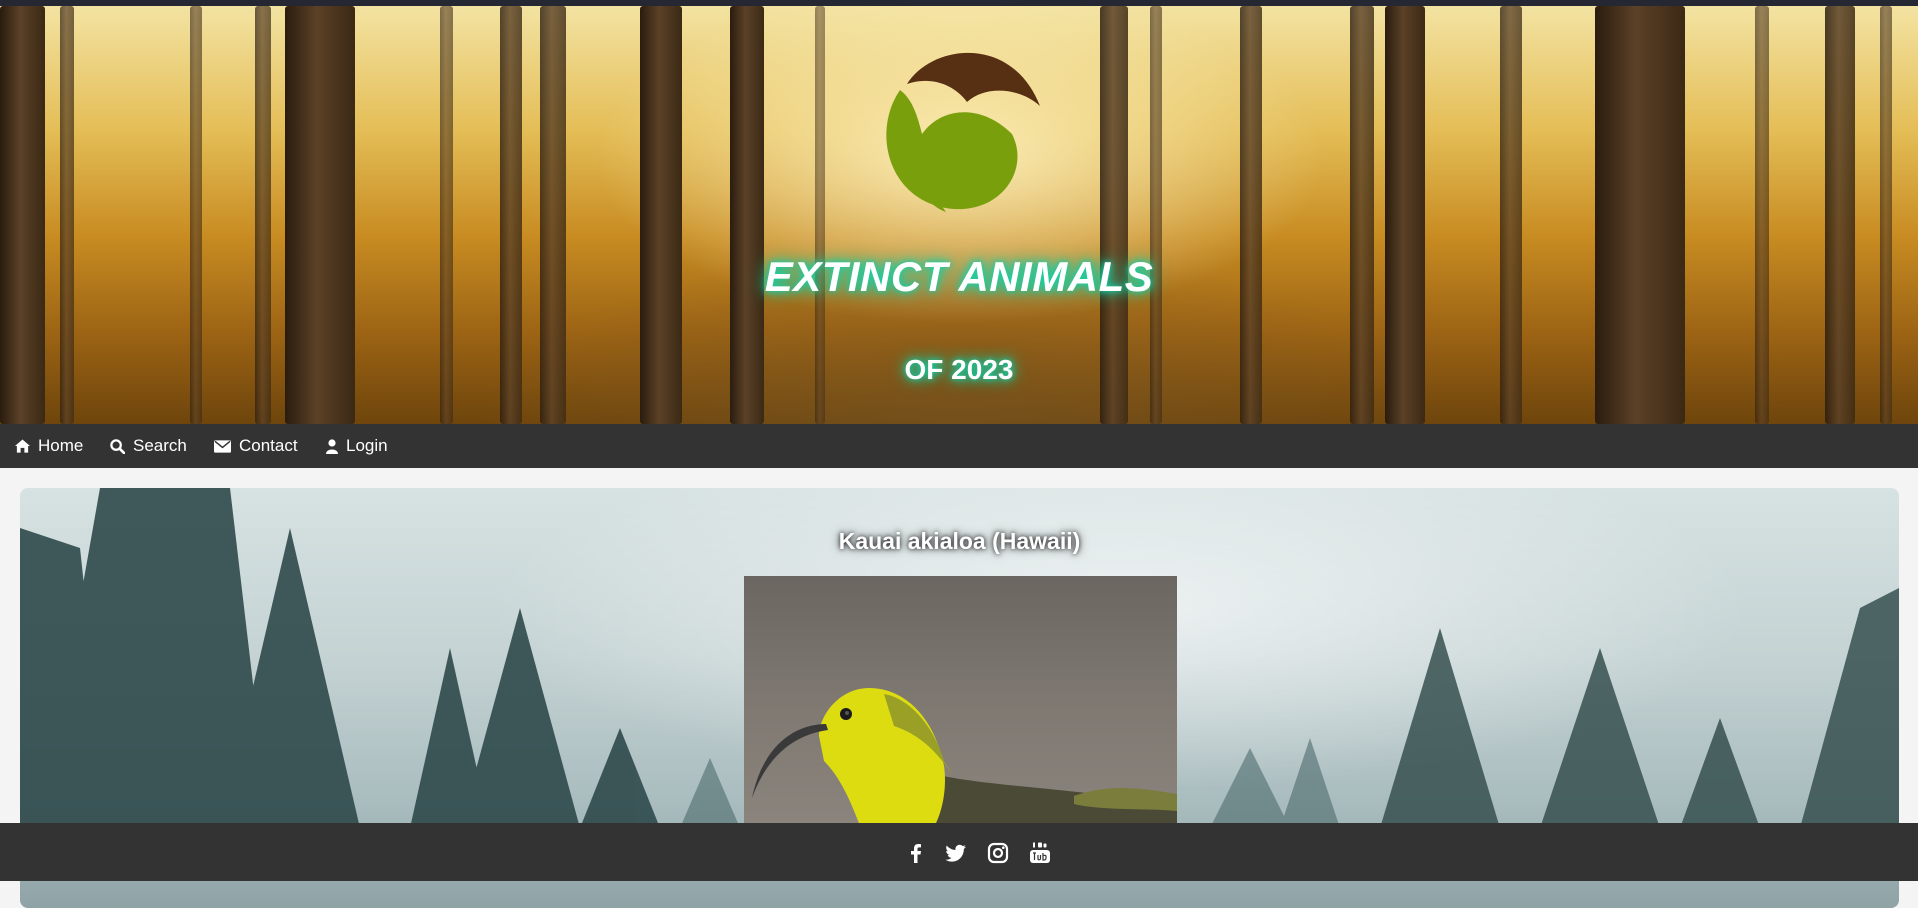 This screenshot has height=908, width=1918. Describe the element at coordinates (332, 446) in the screenshot. I see `user-icon` at that location.